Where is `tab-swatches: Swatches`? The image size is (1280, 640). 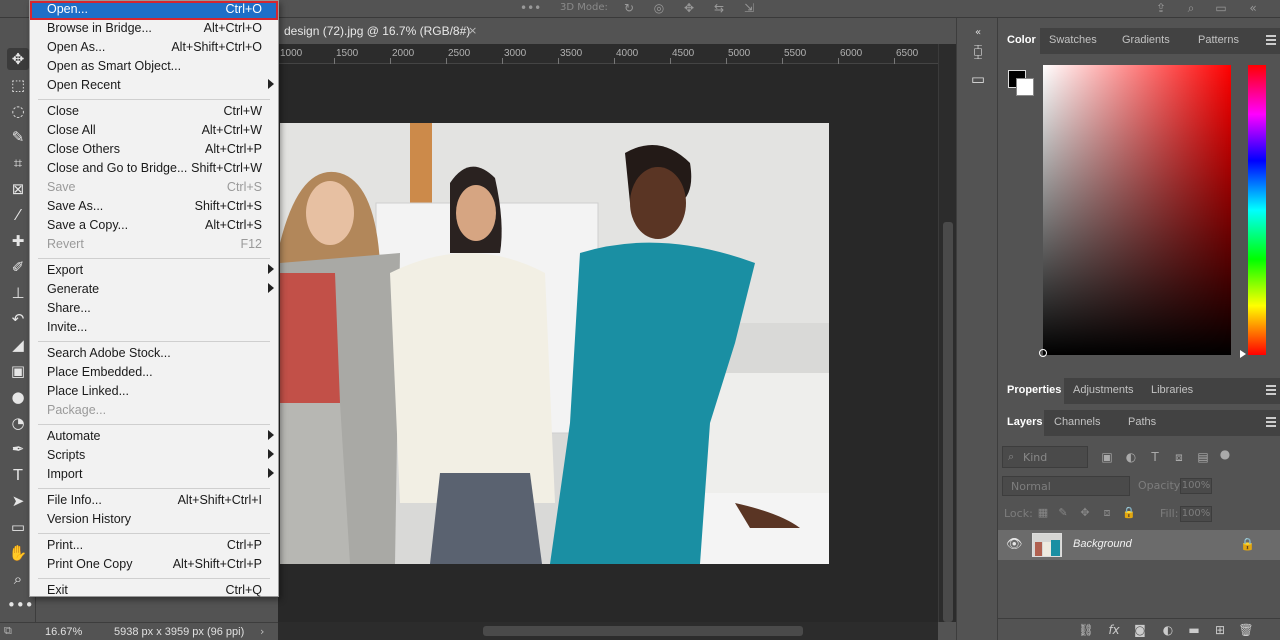
tab-swatches: Swatches is located at coordinates (1073, 40).